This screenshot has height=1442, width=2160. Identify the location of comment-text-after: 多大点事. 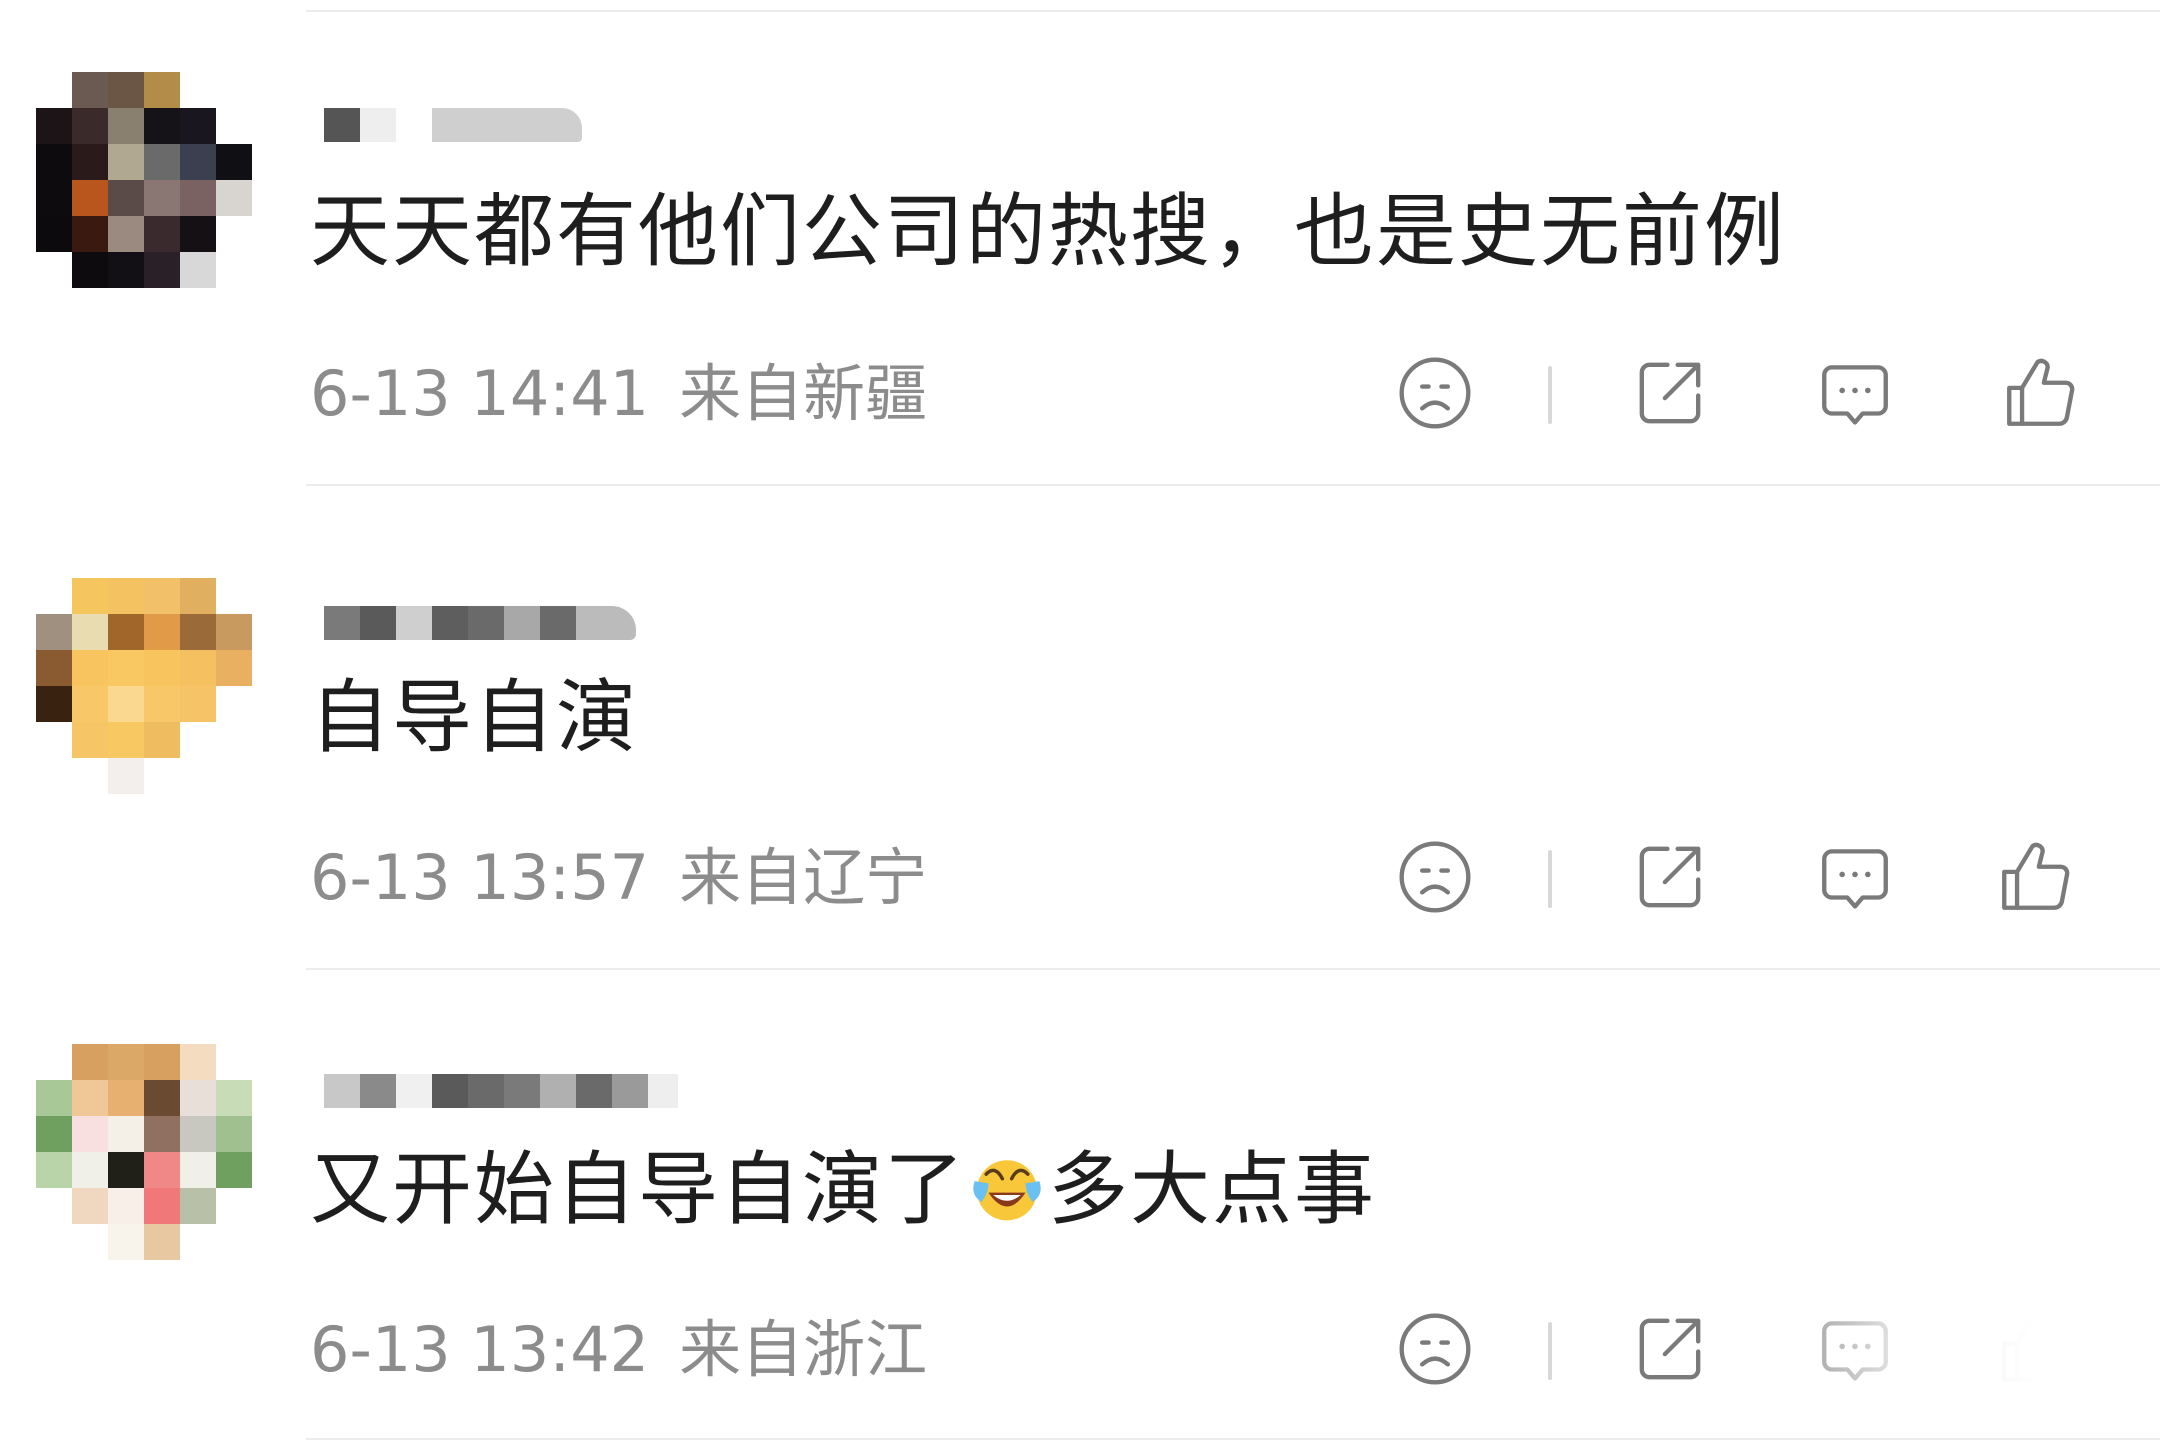
(1212, 1189).